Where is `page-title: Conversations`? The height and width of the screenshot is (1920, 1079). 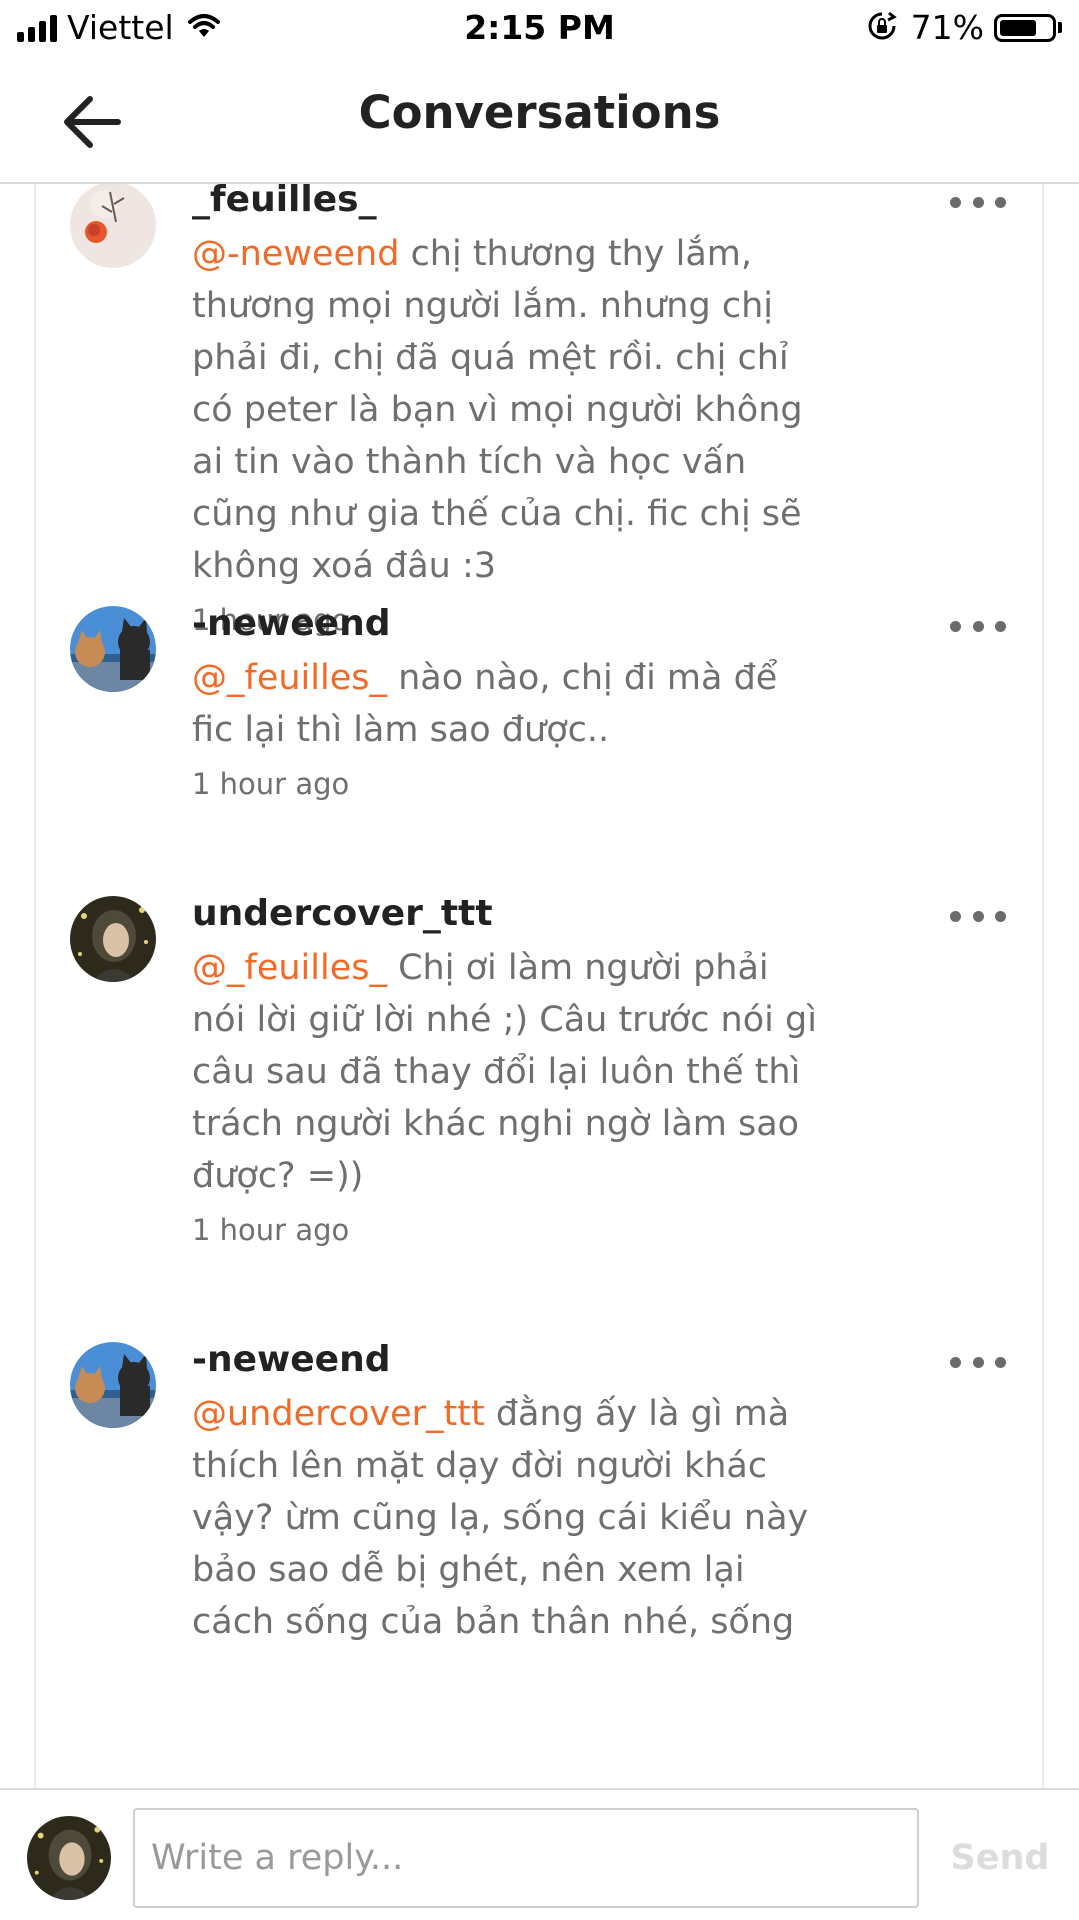
page-title: Conversations is located at coordinates (539, 112).